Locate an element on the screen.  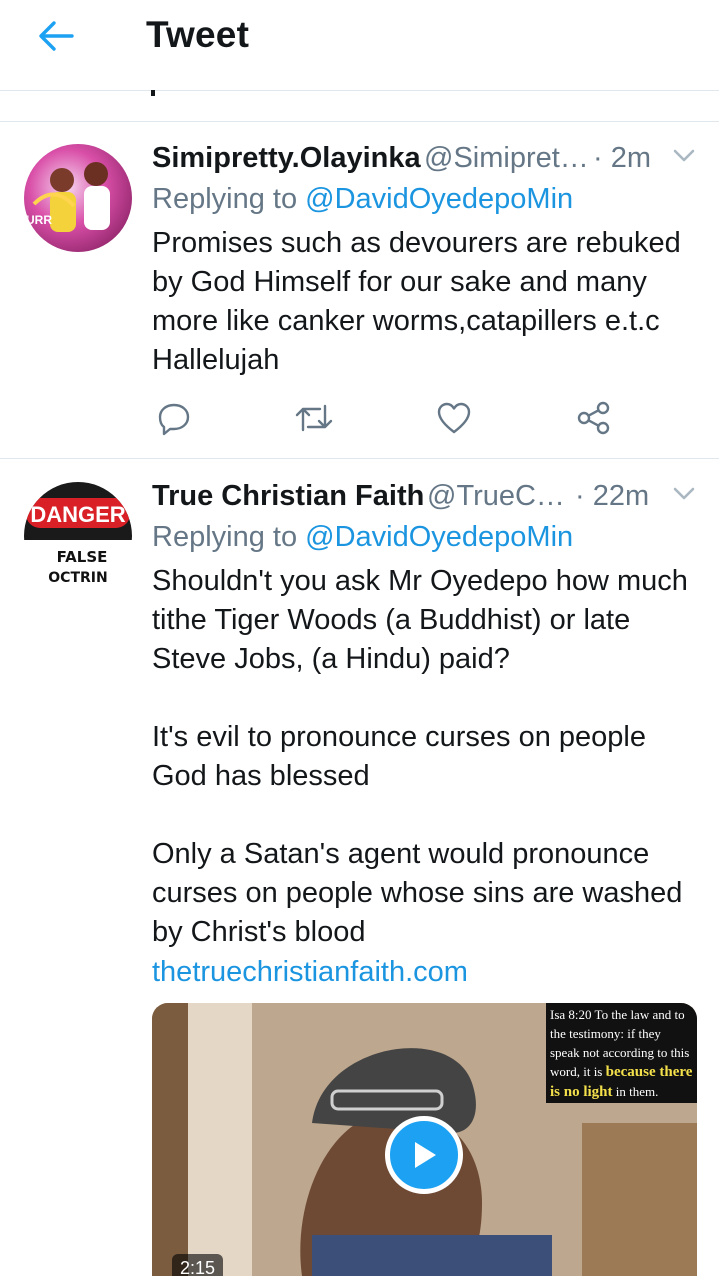
retweet-icon is located at coordinates (314, 418).